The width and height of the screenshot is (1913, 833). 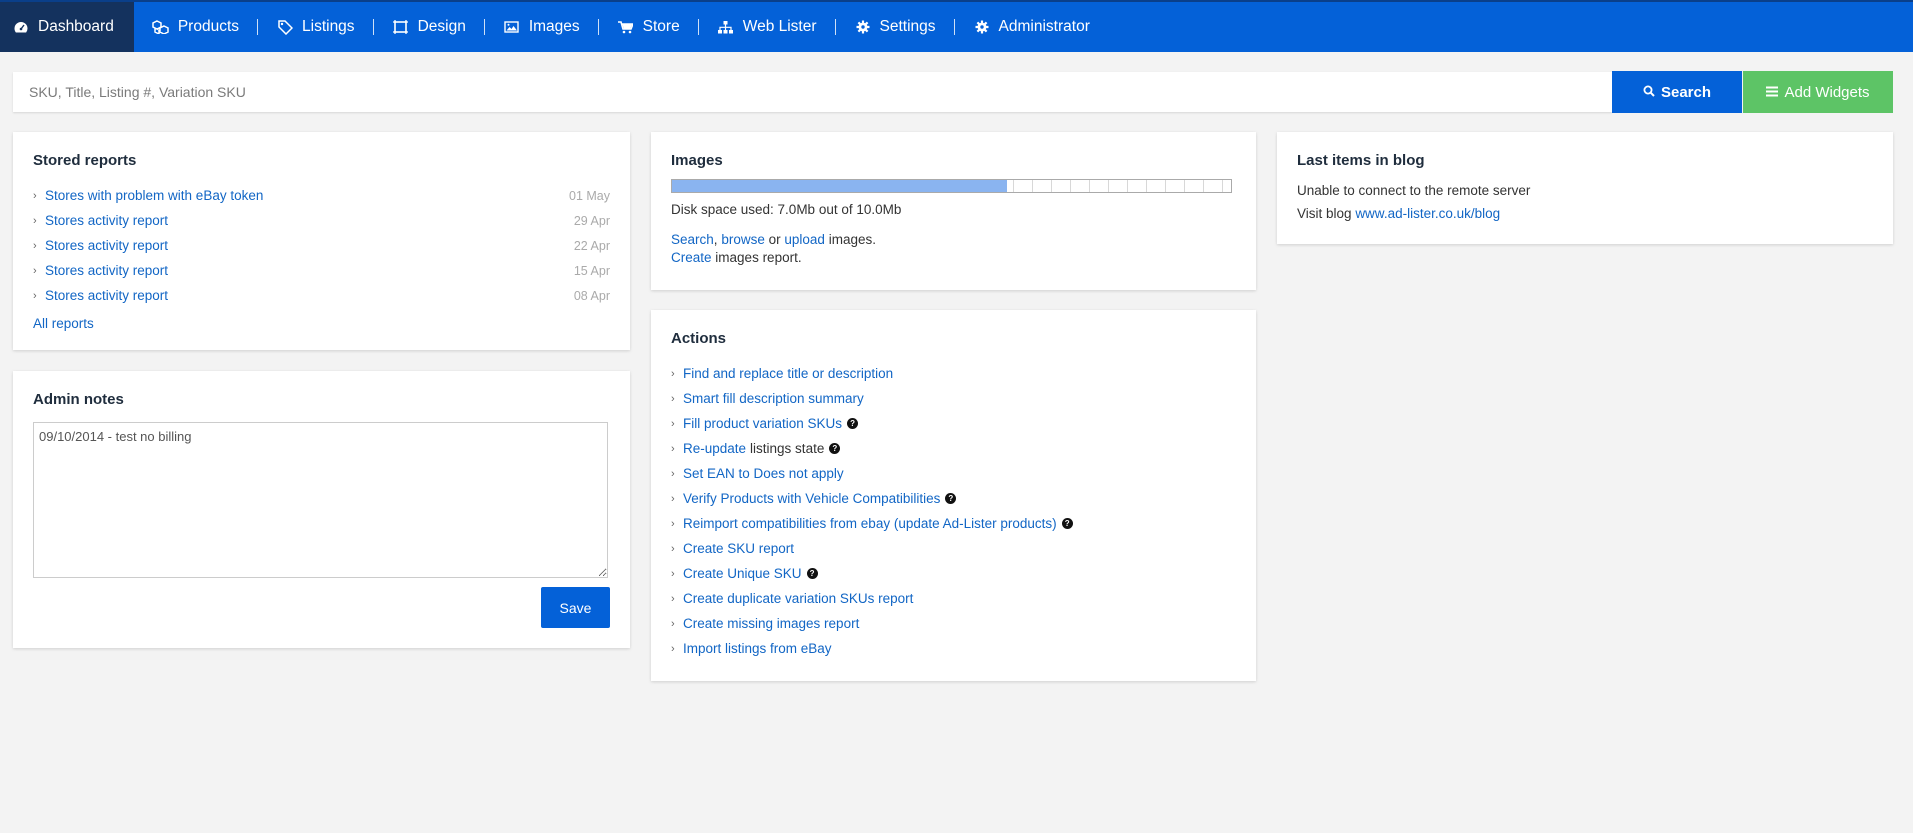 I want to click on admin-notes-textarea, so click(x=320, y=500).